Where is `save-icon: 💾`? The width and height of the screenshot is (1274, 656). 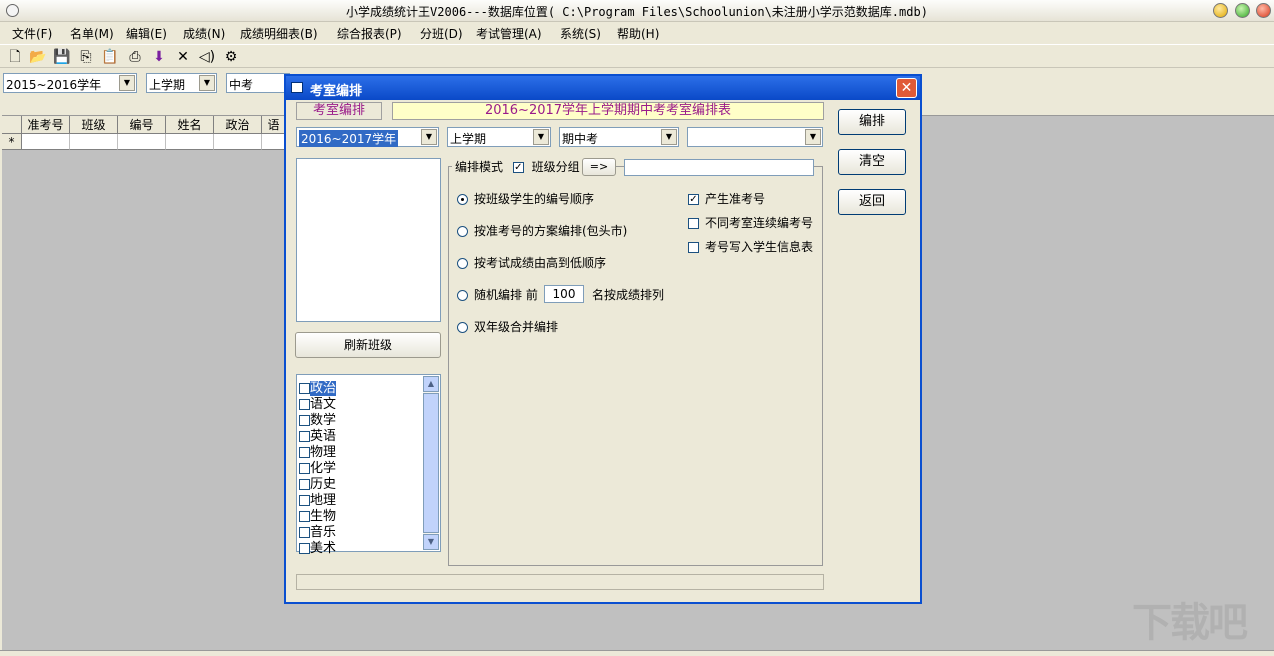
save-icon: 💾 is located at coordinates (62, 57).